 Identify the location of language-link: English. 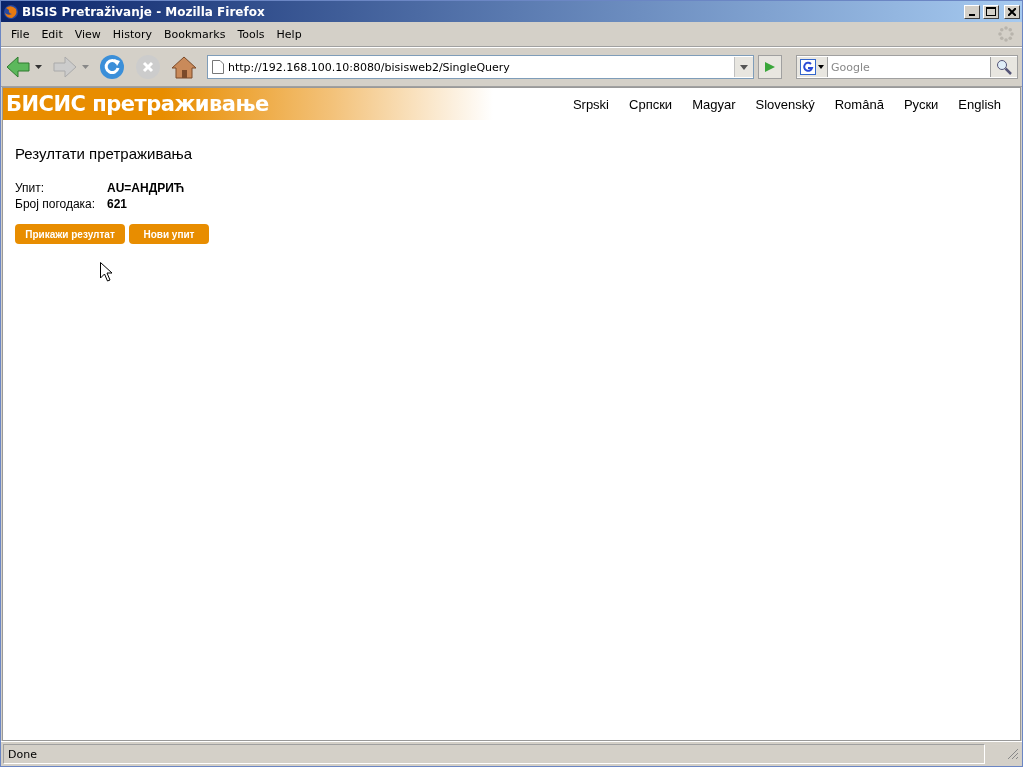
(979, 104).